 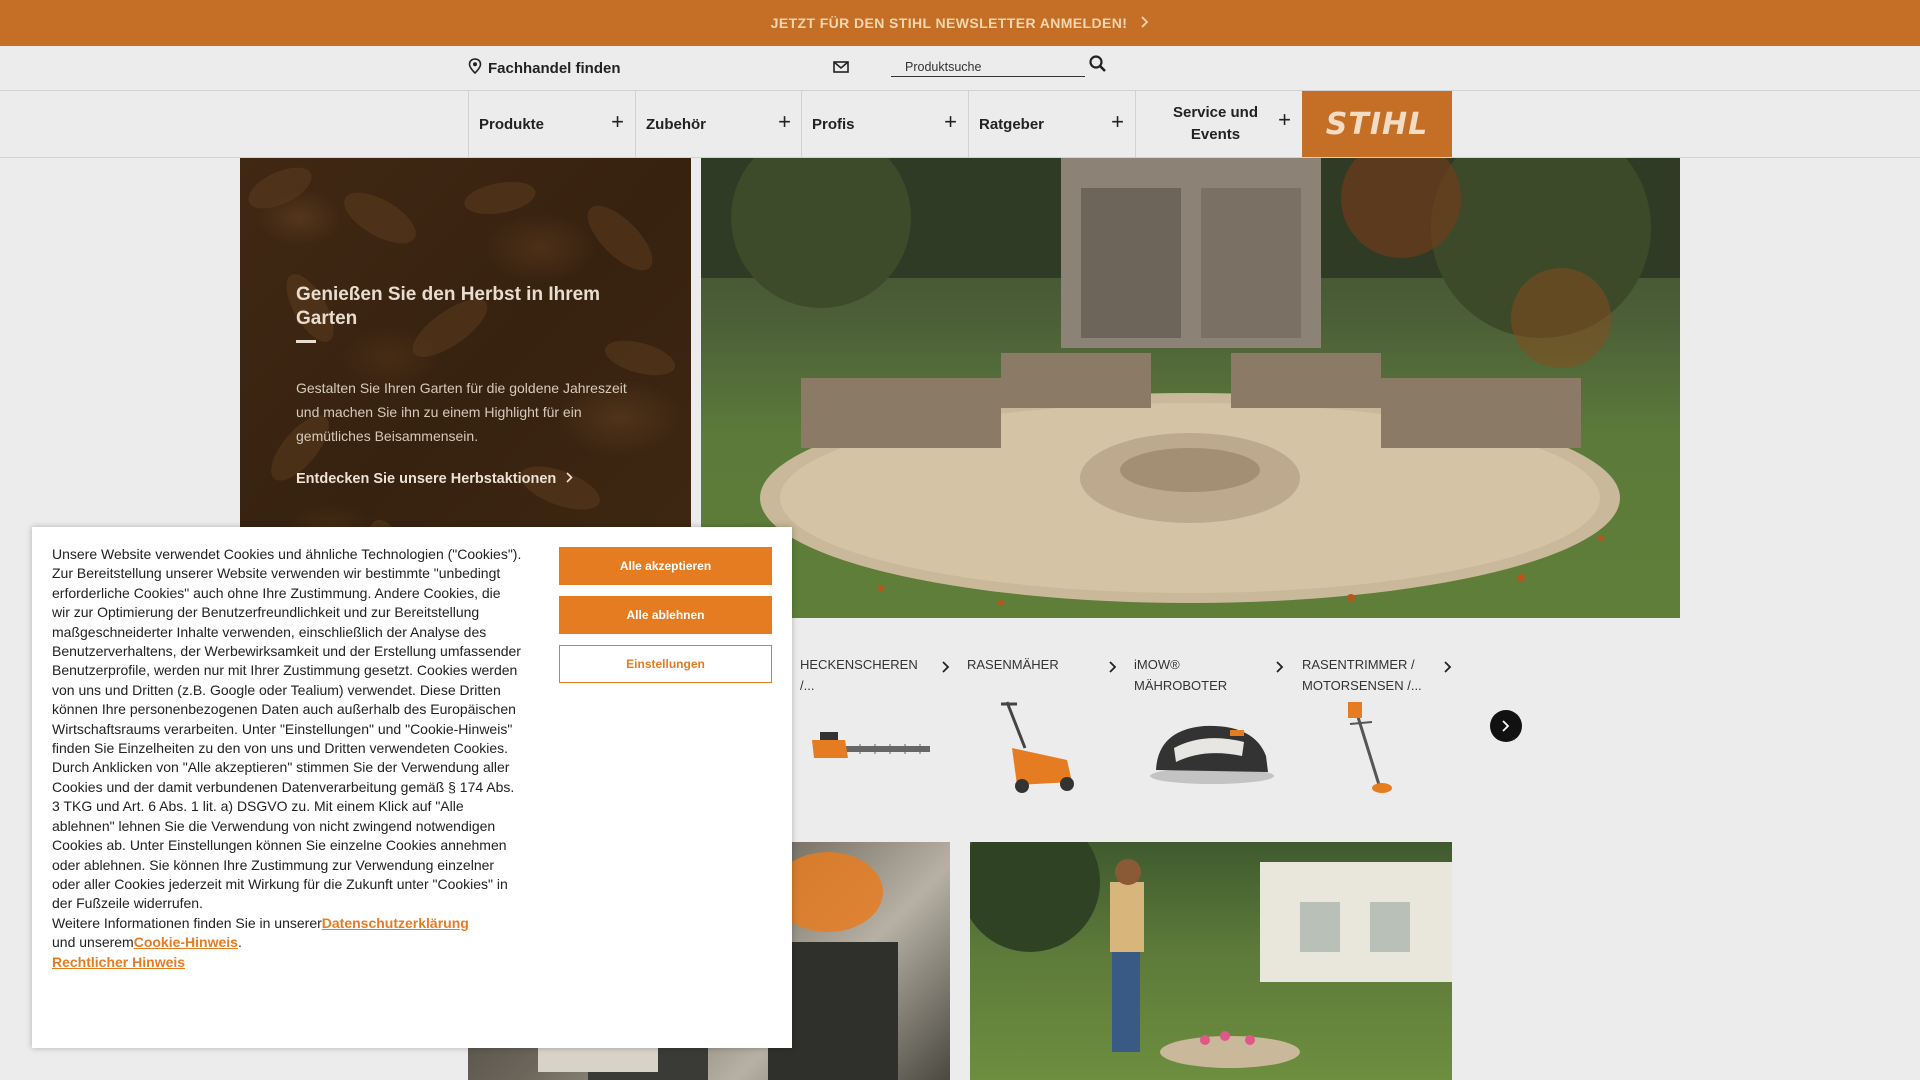 What do you see at coordinates (512, 124) in the screenshot?
I see `nav-item-label: Produkte` at bounding box center [512, 124].